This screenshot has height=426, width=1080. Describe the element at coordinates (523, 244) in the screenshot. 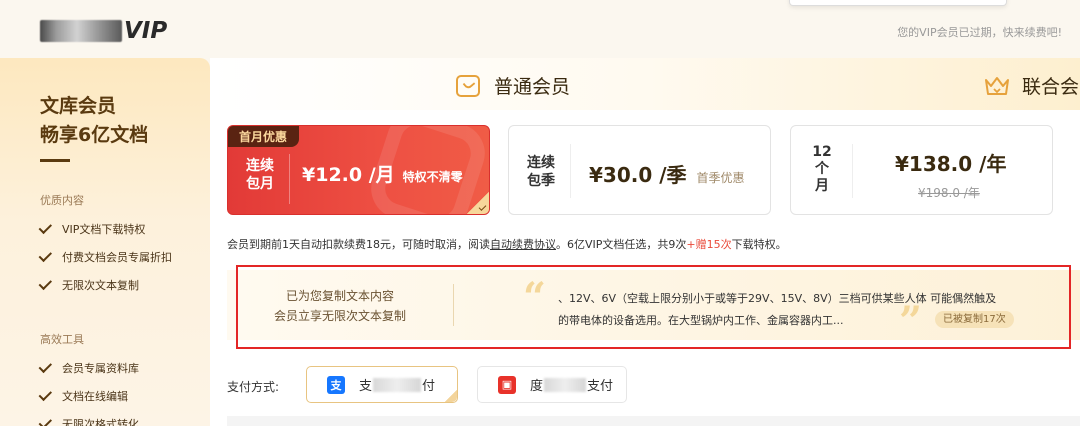

I see `auto-renew-agreement-link: 自动续费协议` at that location.